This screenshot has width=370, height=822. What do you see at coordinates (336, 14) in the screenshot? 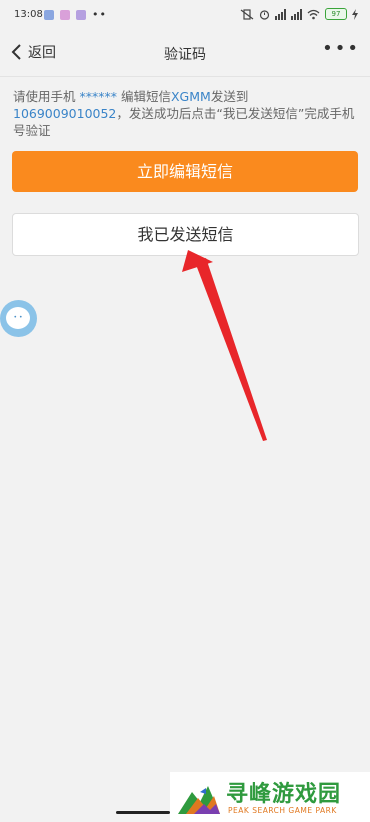
I see `battery-icon: 97` at bounding box center [336, 14].